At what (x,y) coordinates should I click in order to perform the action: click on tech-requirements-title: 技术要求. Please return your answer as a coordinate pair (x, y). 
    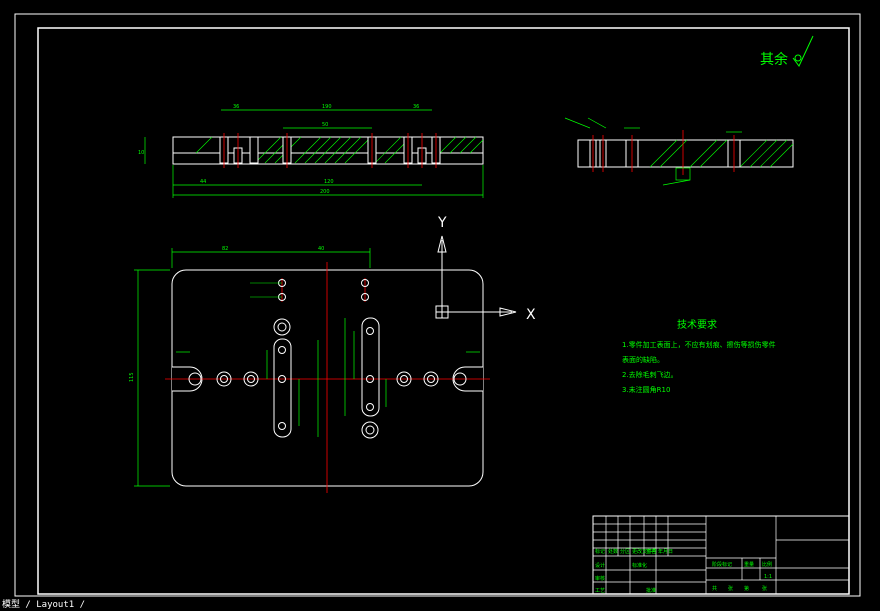
    Looking at the image, I should click on (697, 324).